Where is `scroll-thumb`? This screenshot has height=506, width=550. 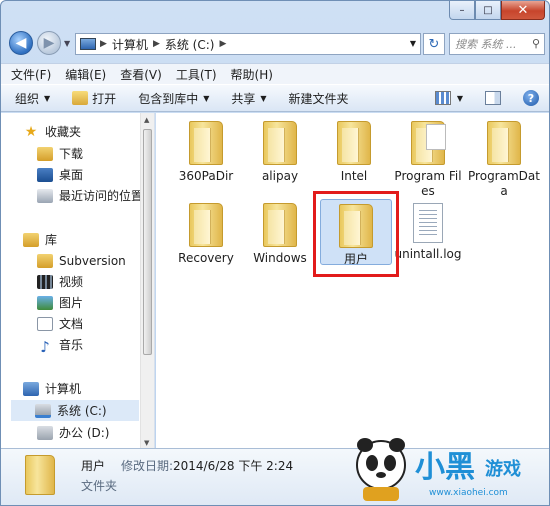 scroll-thumb is located at coordinates (147, 242).